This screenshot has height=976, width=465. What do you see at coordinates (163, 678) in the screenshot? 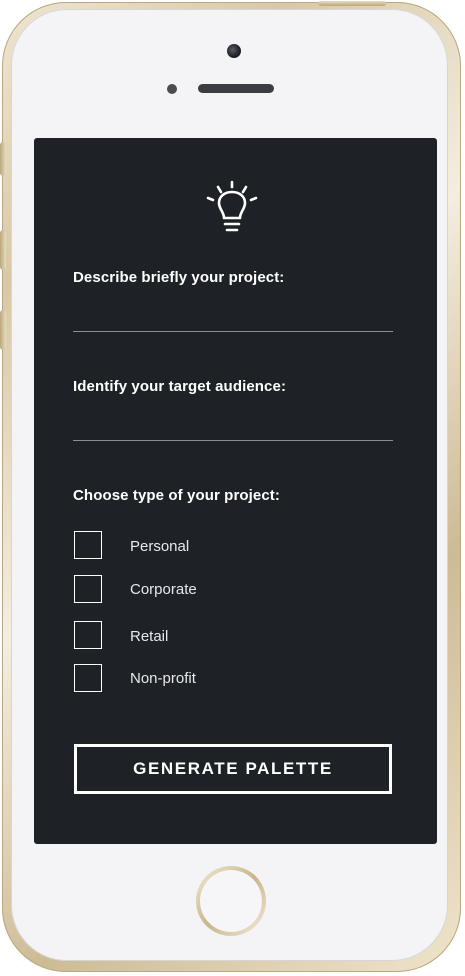
I see `checkbox-non-profit-label: Non-profit` at bounding box center [163, 678].